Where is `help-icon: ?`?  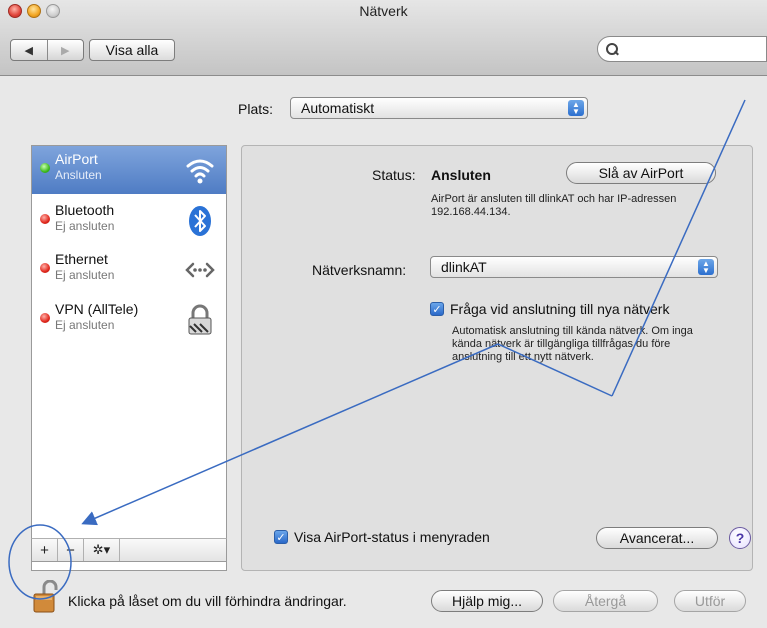 help-icon: ? is located at coordinates (740, 538).